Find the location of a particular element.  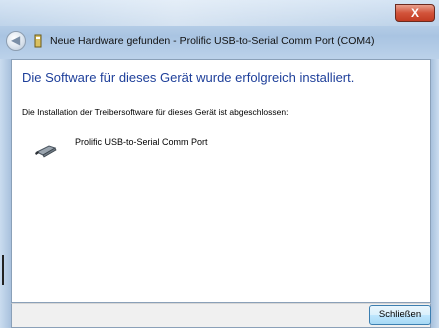

window-close-button: X is located at coordinates (415, 13).